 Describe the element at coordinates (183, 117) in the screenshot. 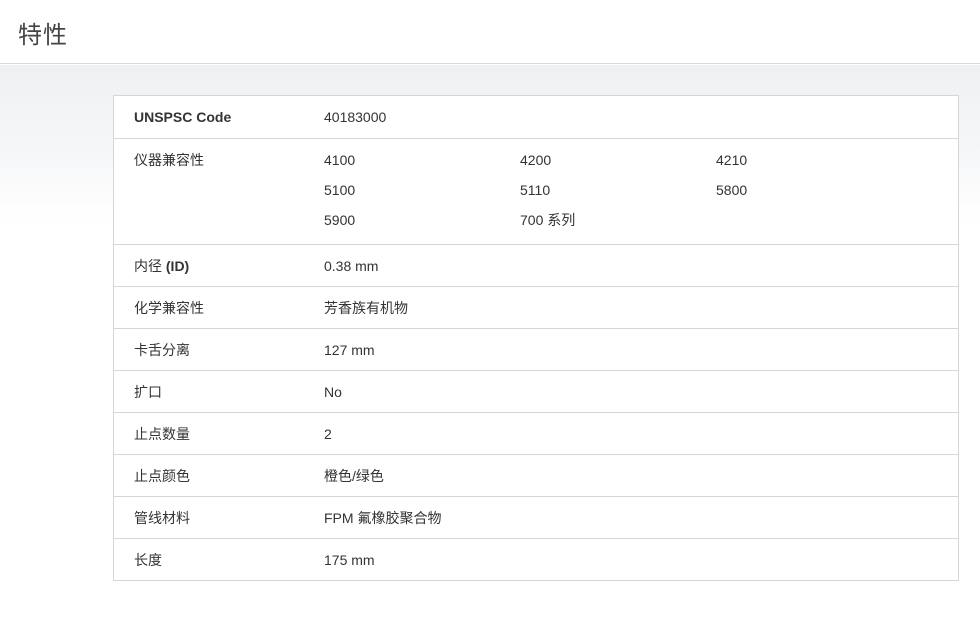

I see `unspsc-label: UNSPSC Code` at that location.